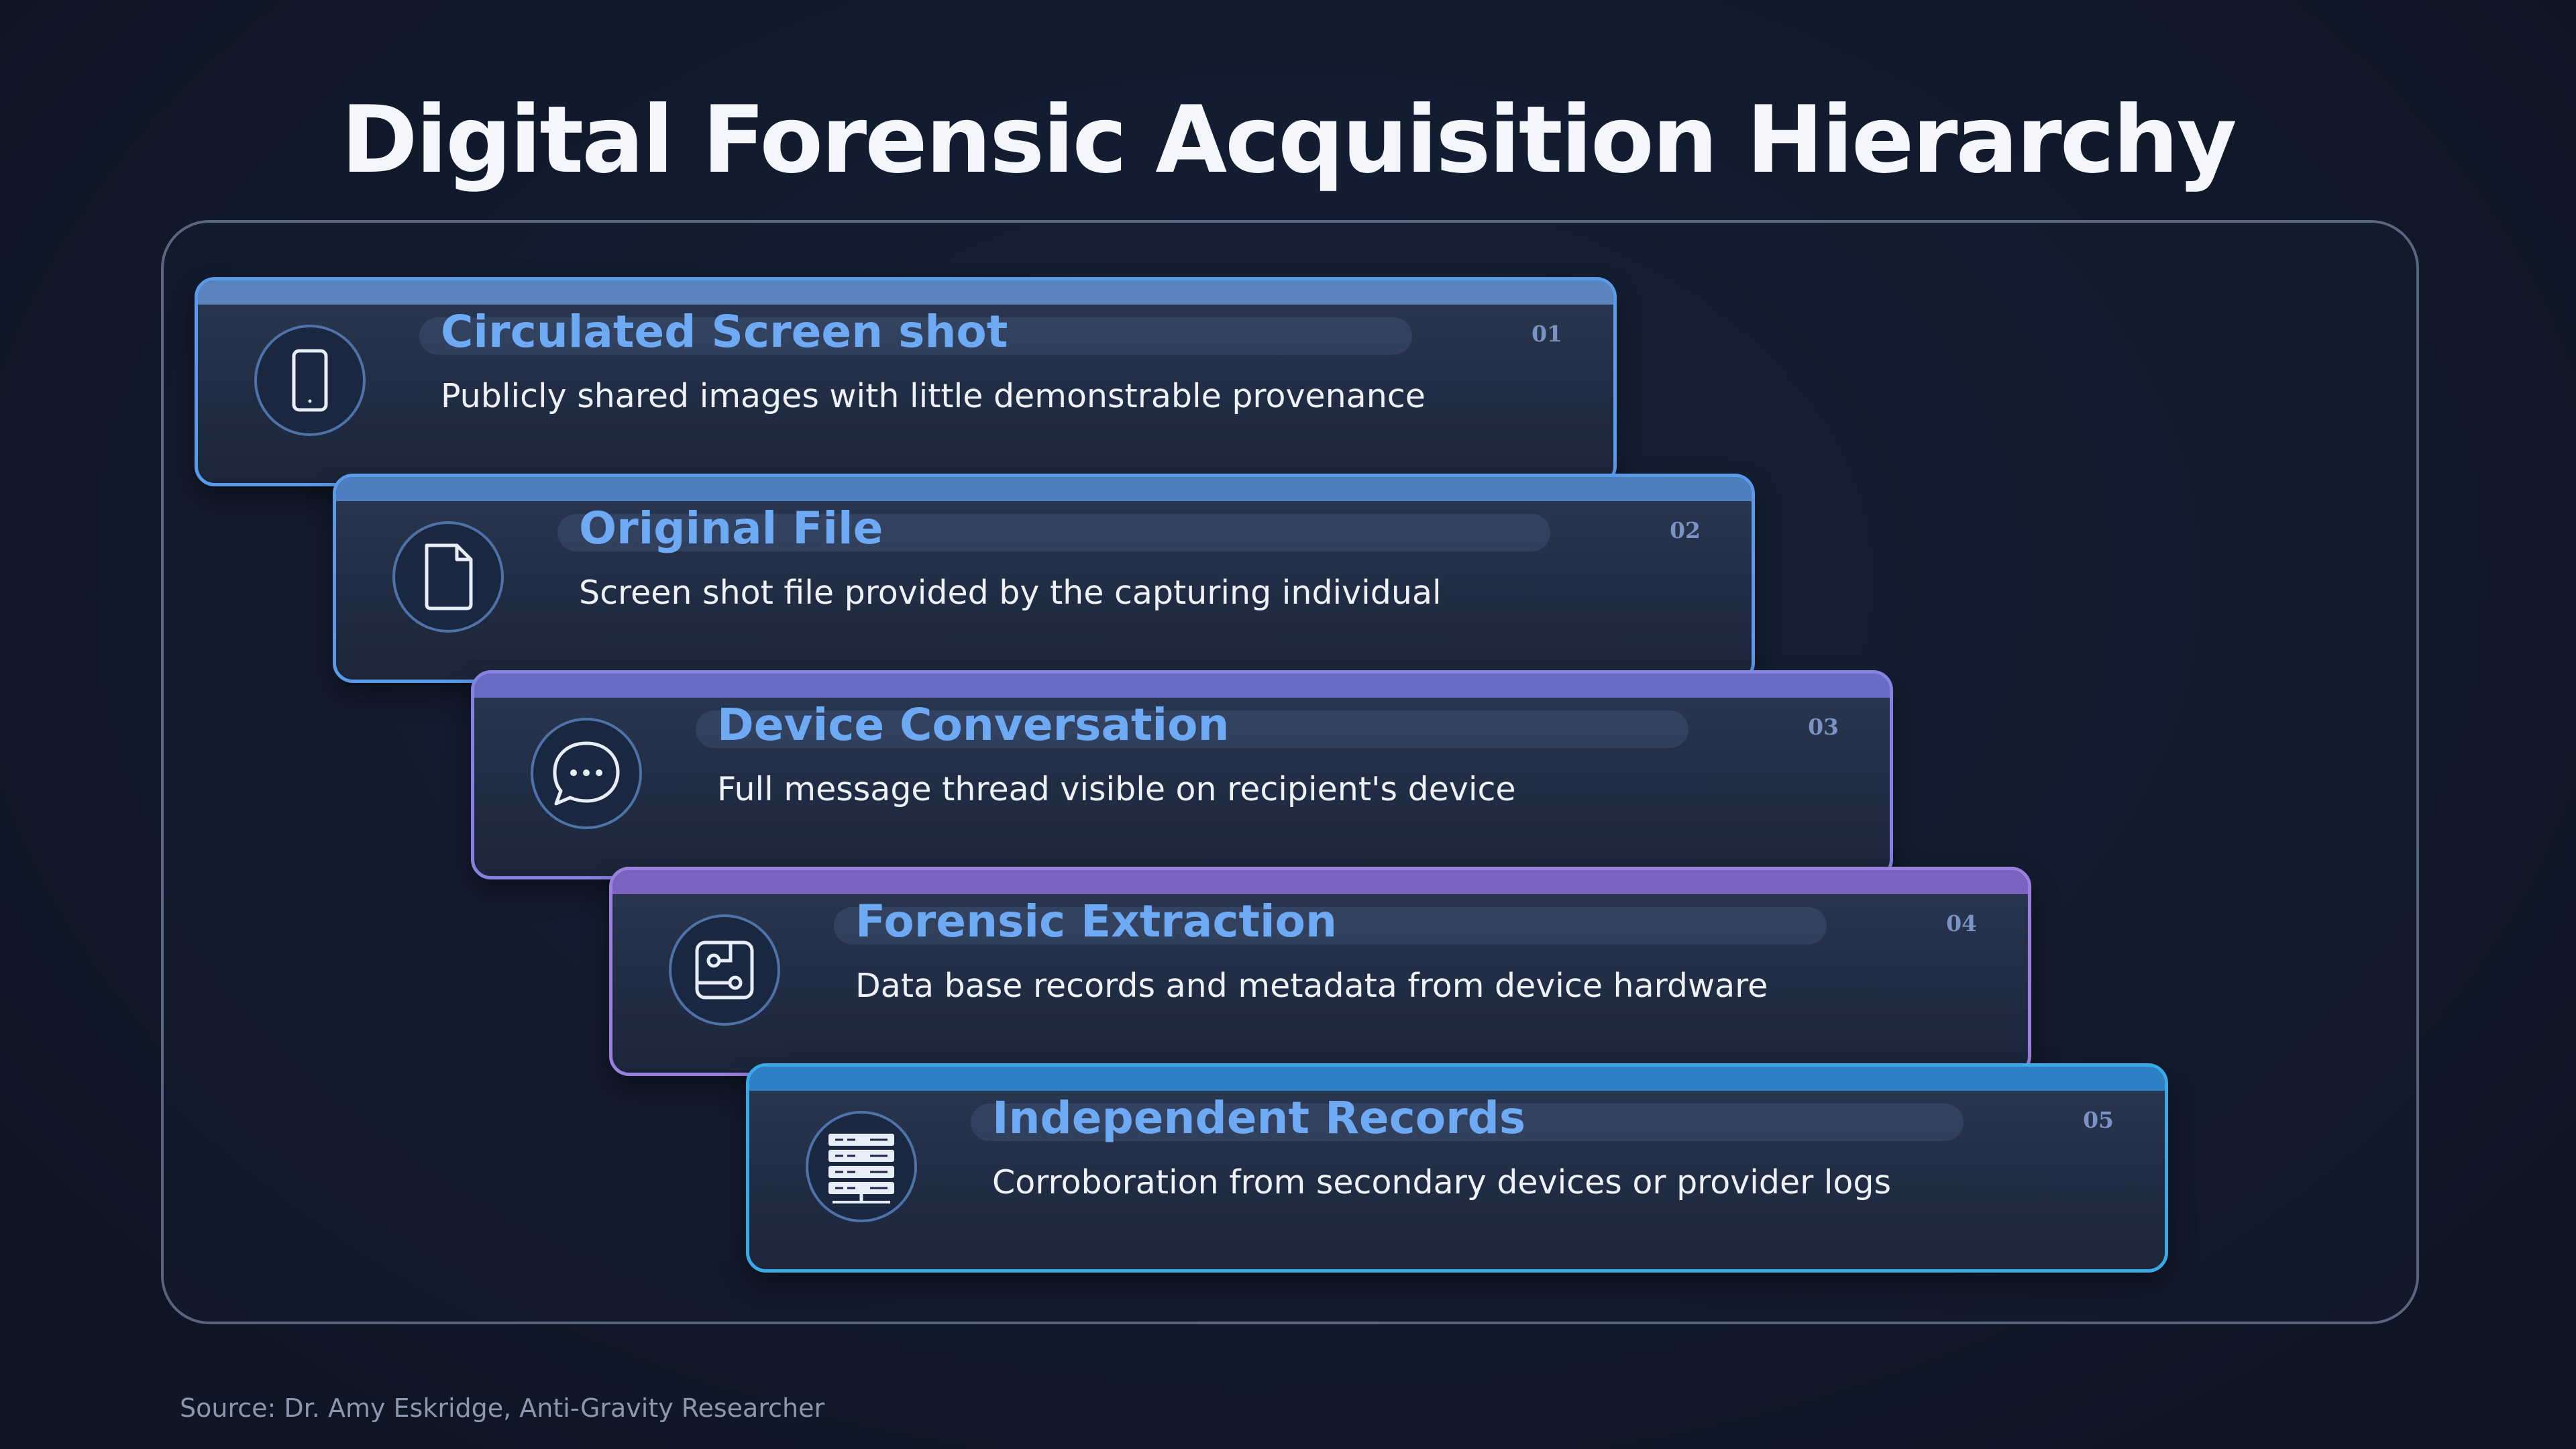 The width and height of the screenshot is (2576, 1449). What do you see at coordinates (310, 380) in the screenshot?
I see `phone-icon` at bounding box center [310, 380].